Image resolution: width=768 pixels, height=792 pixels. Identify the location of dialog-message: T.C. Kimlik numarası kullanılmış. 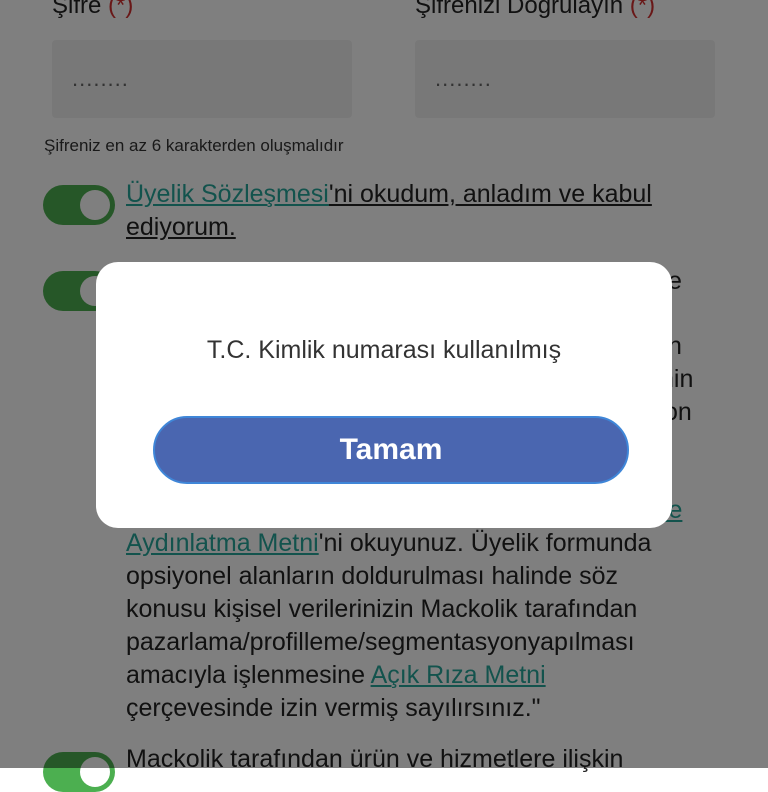
(384, 350).